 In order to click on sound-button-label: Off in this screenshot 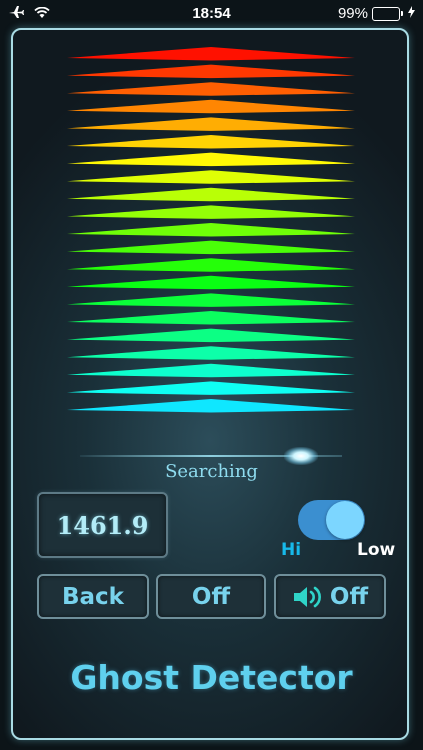, I will do `click(349, 596)`.